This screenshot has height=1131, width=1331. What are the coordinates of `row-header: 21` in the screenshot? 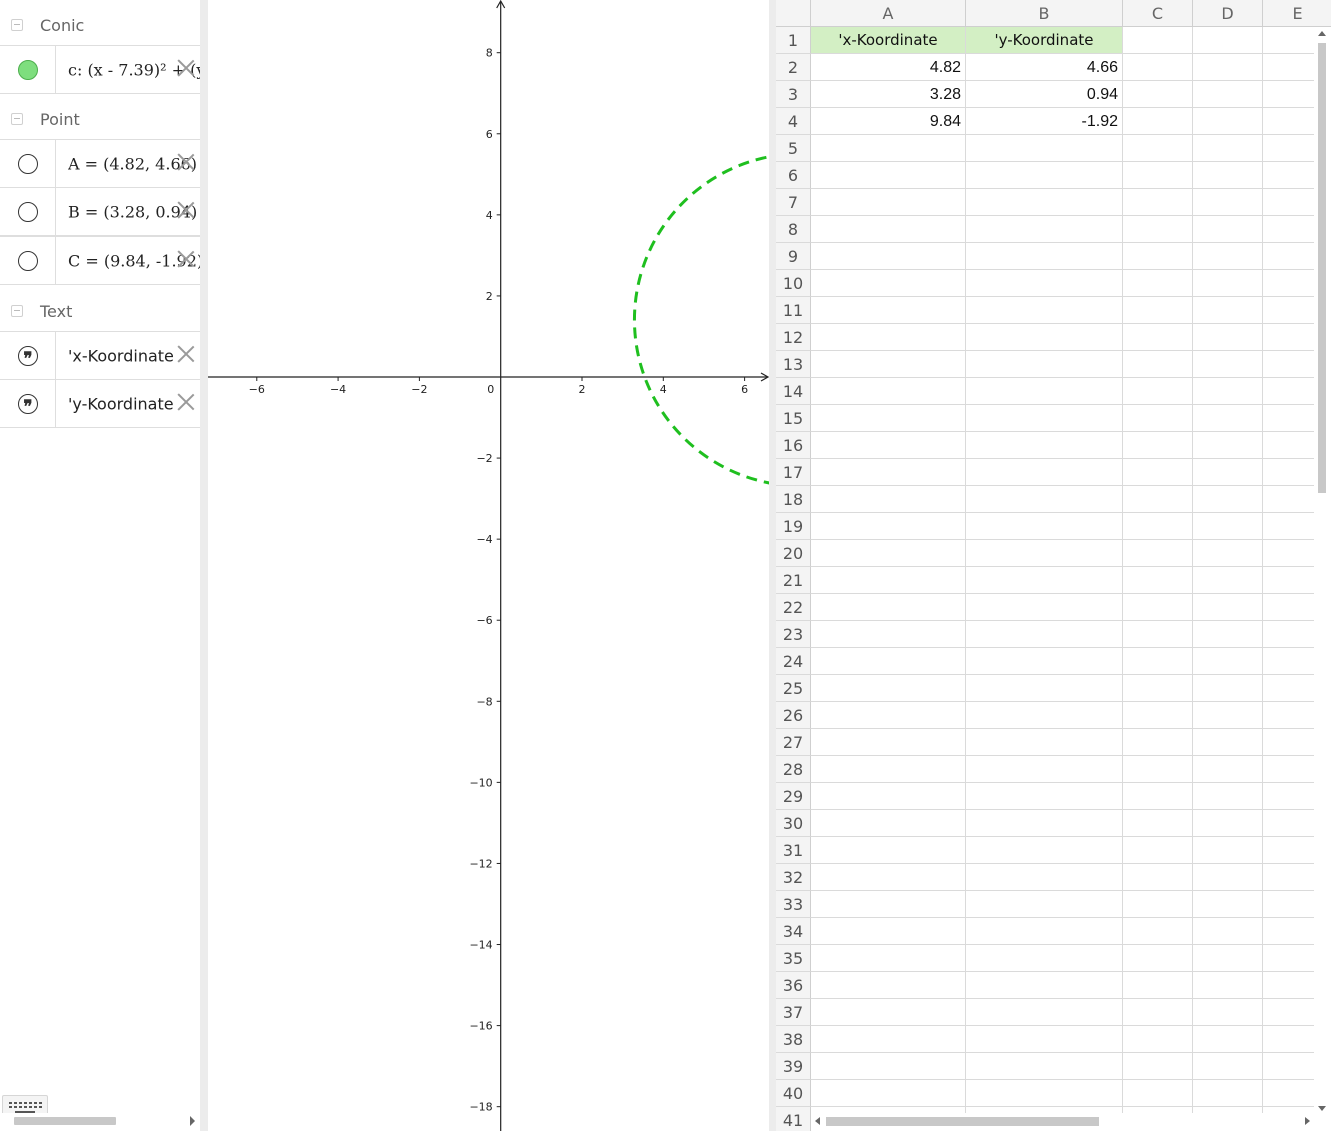 It's located at (793, 580).